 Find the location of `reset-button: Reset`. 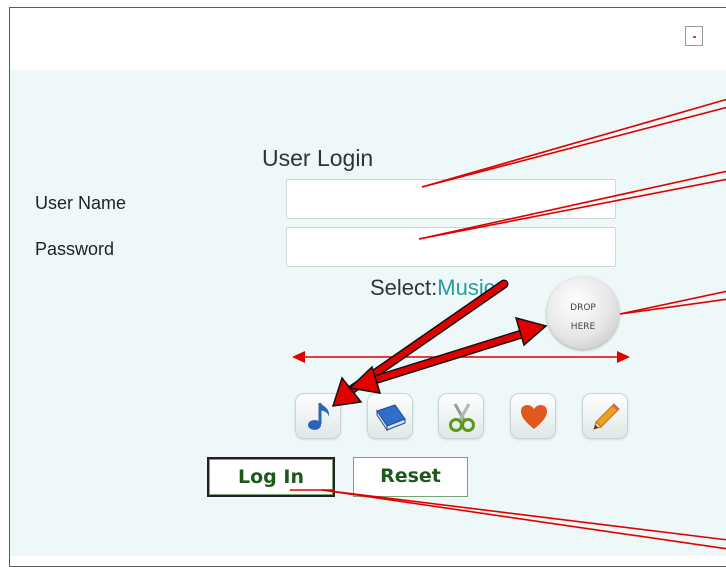

reset-button: Reset is located at coordinates (410, 477).